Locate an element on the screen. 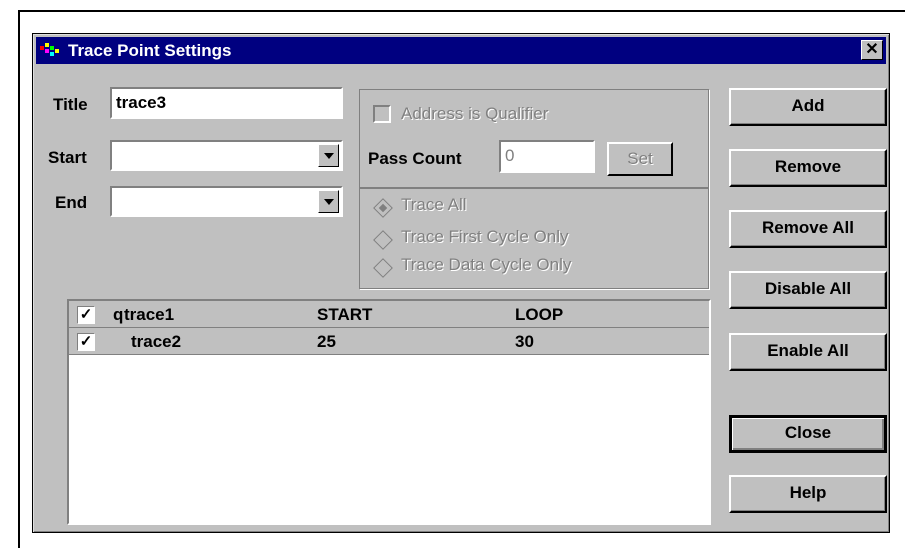  row-loop: 30 is located at coordinates (524, 341).